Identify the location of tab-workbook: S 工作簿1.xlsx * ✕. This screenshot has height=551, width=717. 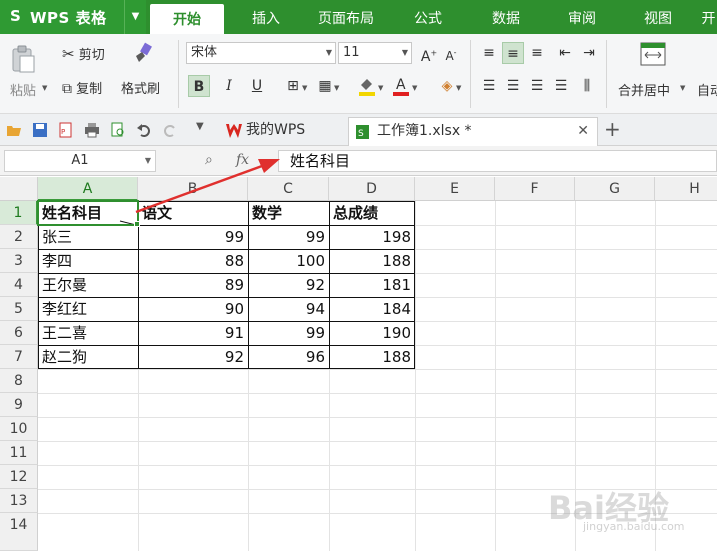
(473, 131).